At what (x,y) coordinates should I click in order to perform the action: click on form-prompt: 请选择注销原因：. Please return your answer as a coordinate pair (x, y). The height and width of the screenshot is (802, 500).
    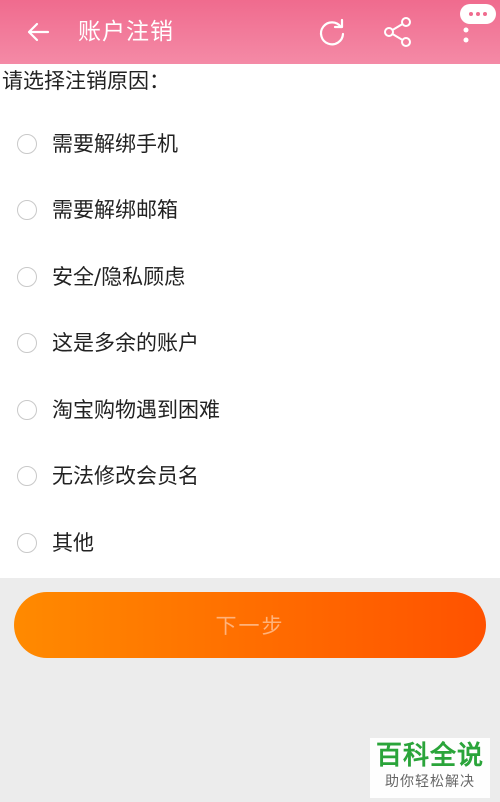
    Looking at the image, I should click on (86, 81).